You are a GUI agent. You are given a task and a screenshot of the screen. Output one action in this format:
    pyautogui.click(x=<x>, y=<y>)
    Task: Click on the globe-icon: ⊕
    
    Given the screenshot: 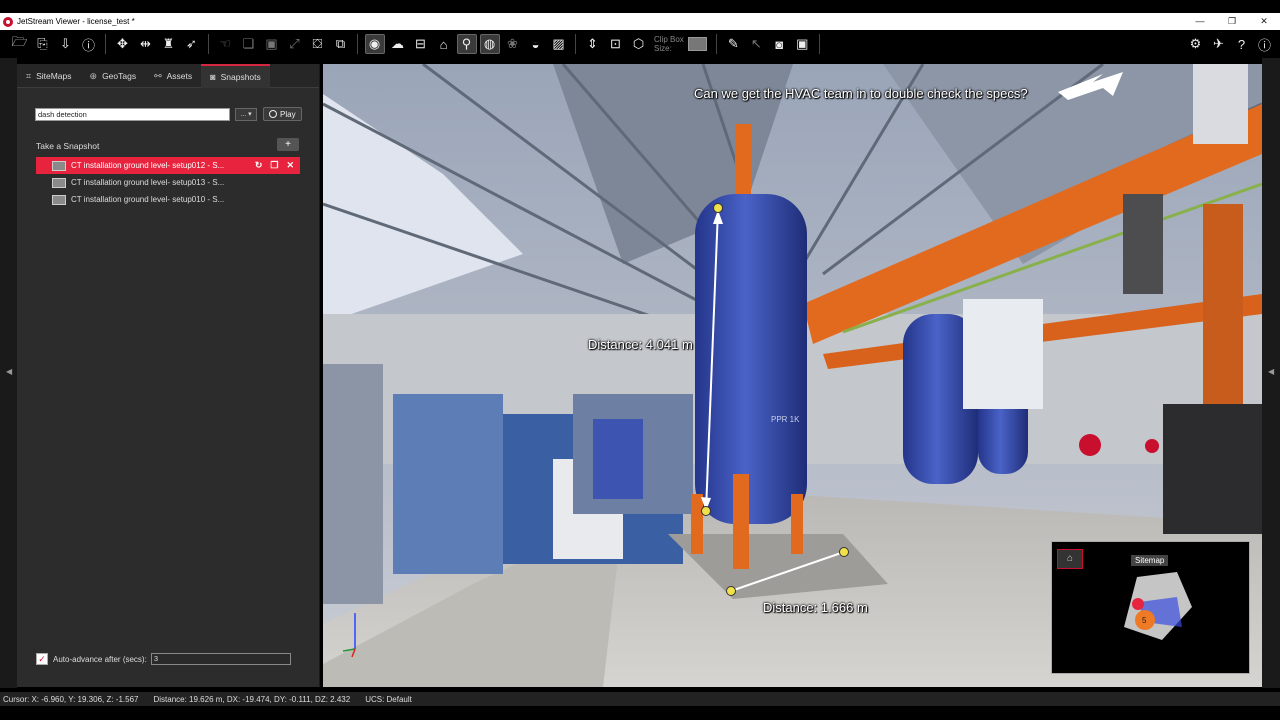 What is the action you would take?
    pyautogui.click(x=93, y=75)
    